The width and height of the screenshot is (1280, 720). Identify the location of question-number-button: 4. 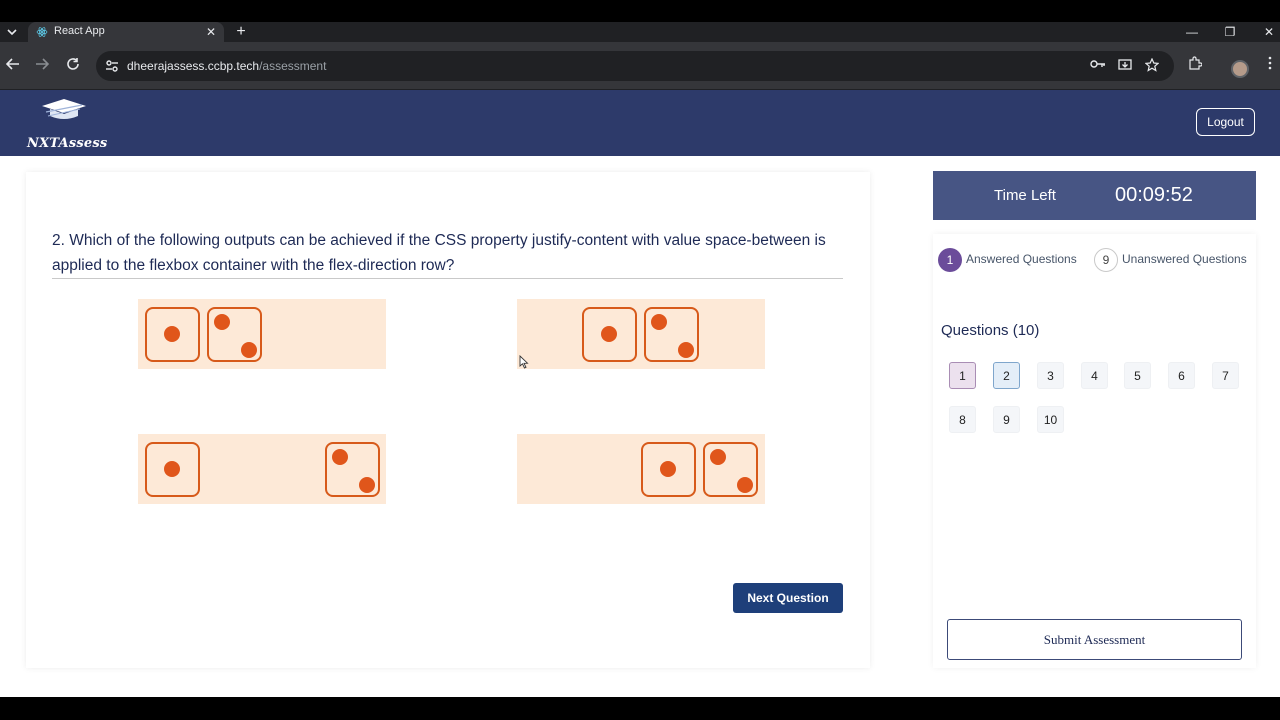
(1094, 375).